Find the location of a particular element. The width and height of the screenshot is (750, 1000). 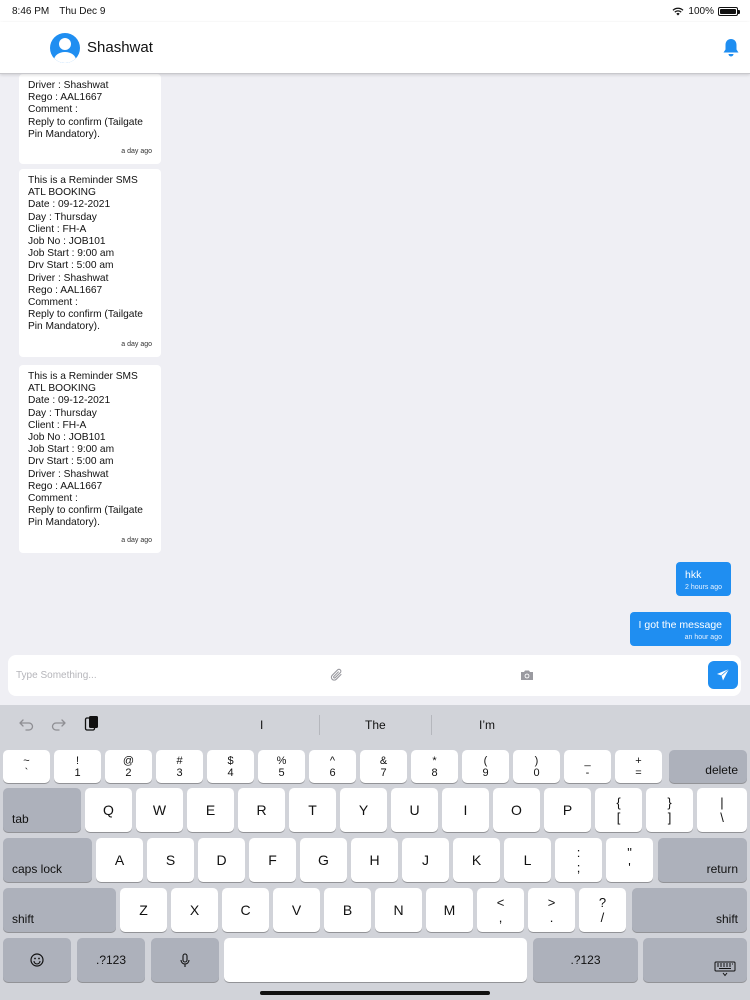

keyboard-dismiss-icon is located at coordinates (725, 969).